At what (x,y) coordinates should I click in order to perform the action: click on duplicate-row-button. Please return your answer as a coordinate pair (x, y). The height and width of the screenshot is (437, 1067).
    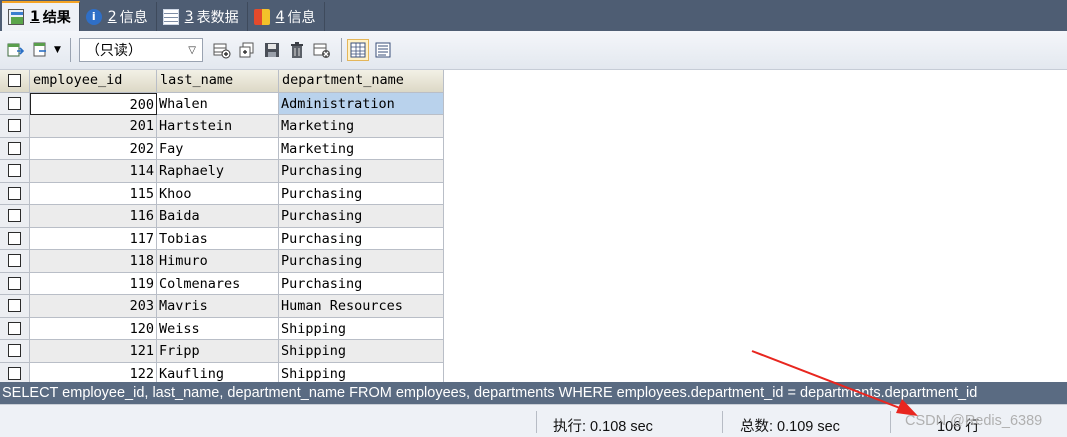
    Looking at the image, I should click on (247, 50).